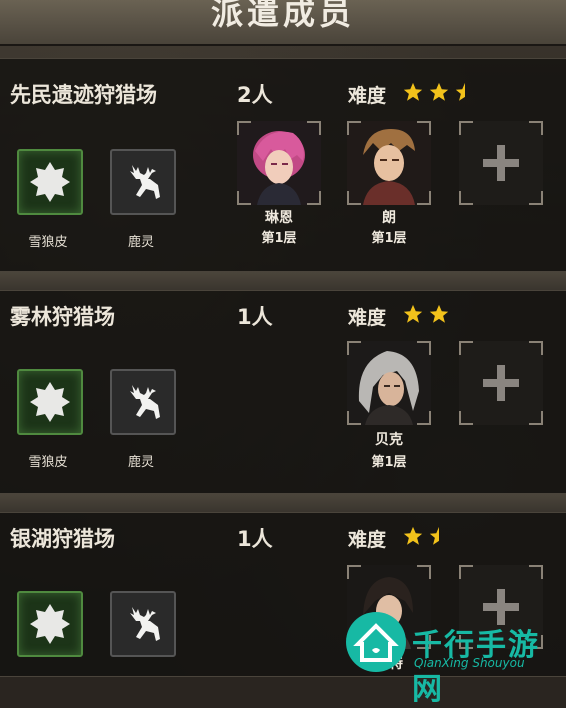 The width and height of the screenshot is (566, 708). What do you see at coordinates (389, 440) in the screenshot?
I see `member-name: 贝克` at bounding box center [389, 440].